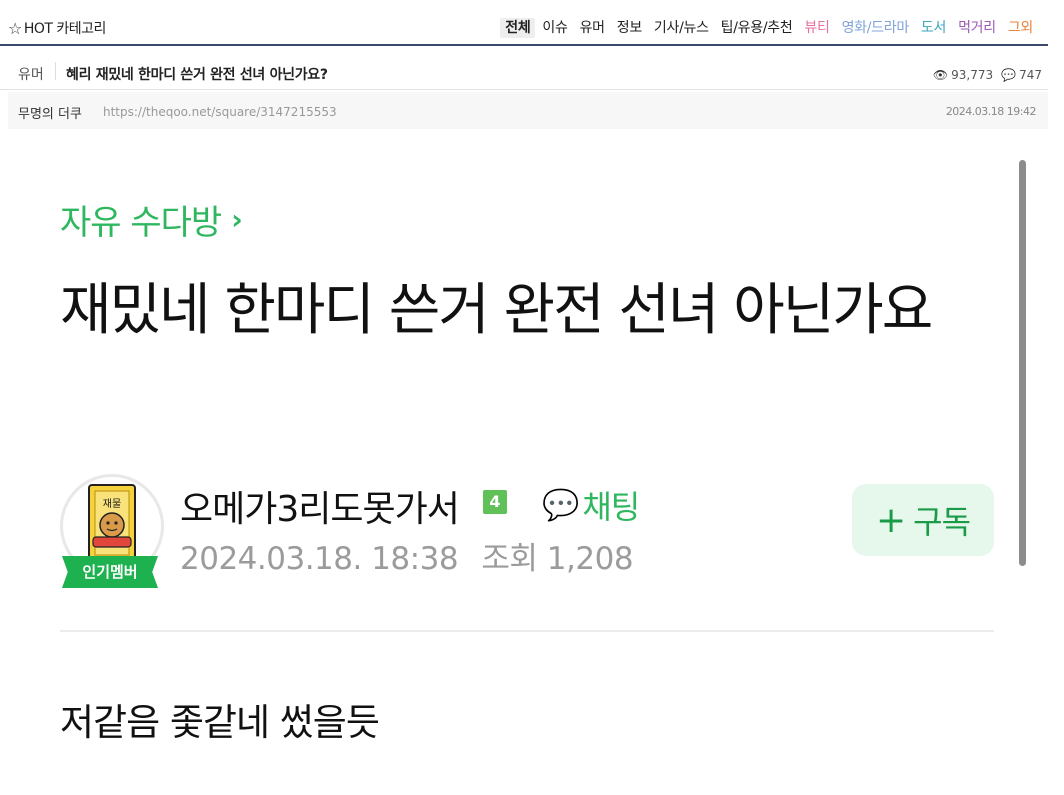 This screenshot has height=795, width=1064. I want to click on popular-member-badge: 인기멤버, so click(110, 572).